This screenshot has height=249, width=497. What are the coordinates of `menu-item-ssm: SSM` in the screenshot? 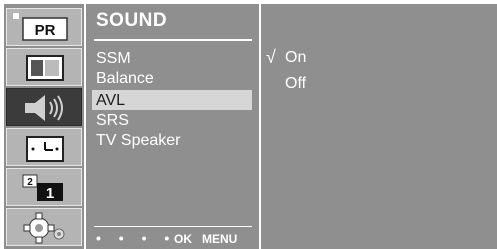 It's located at (113, 58).